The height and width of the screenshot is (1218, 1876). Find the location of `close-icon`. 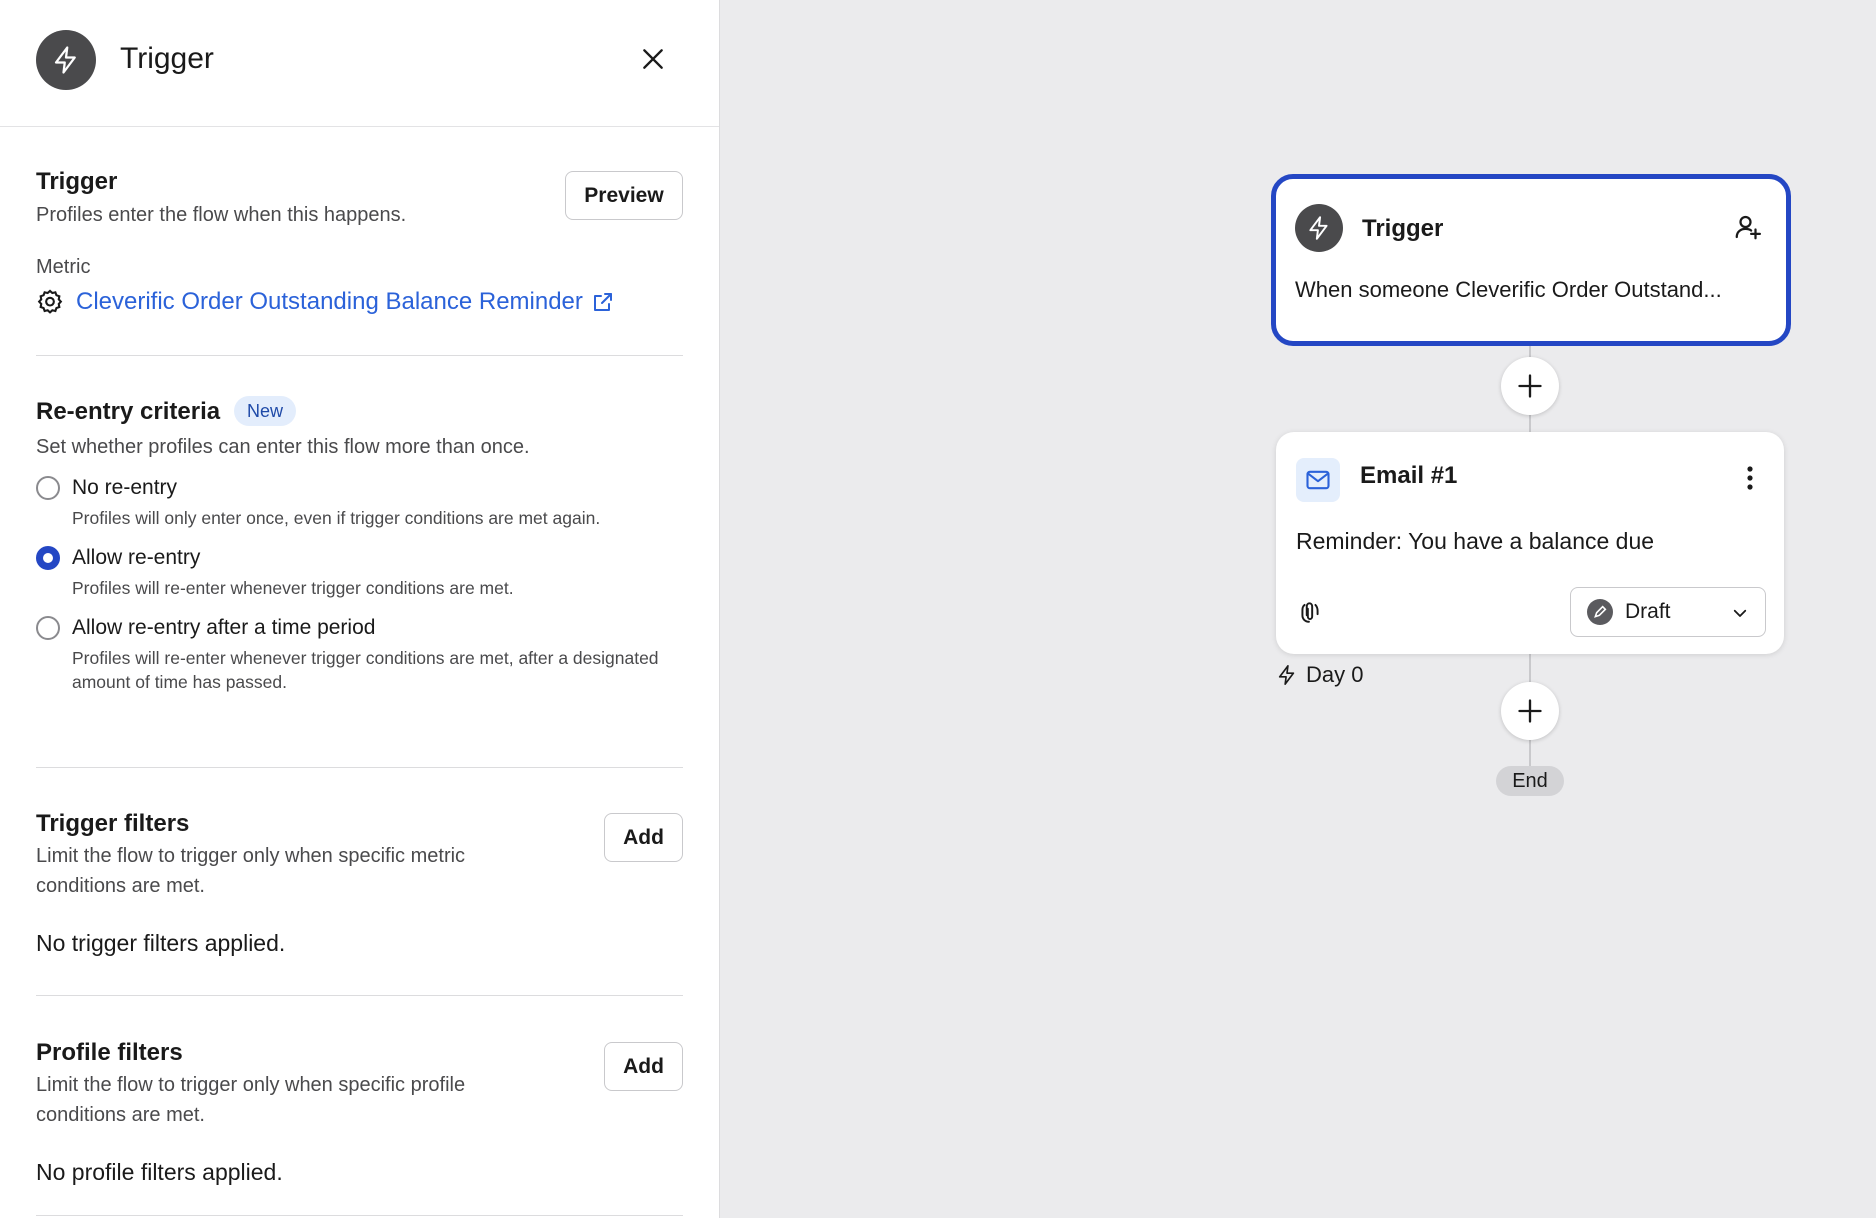

close-icon is located at coordinates (653, 59).